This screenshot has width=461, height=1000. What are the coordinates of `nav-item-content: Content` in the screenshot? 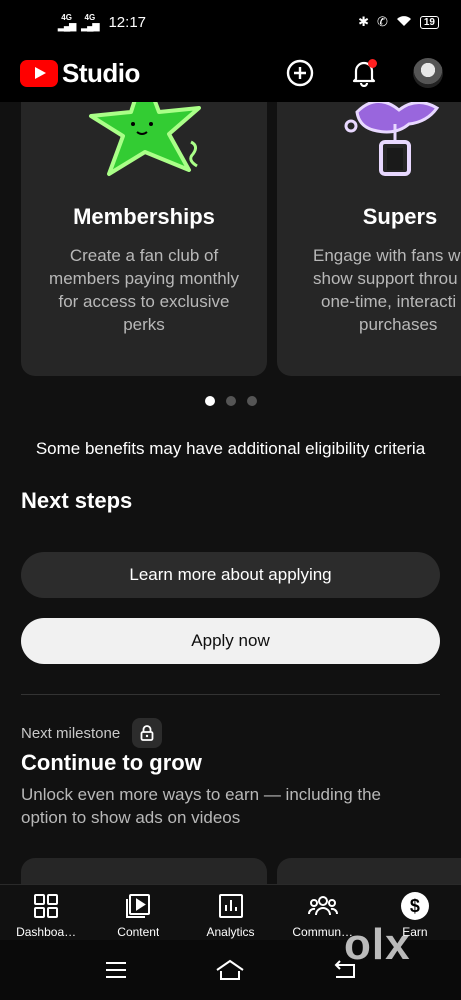 It's located at (138, 912).